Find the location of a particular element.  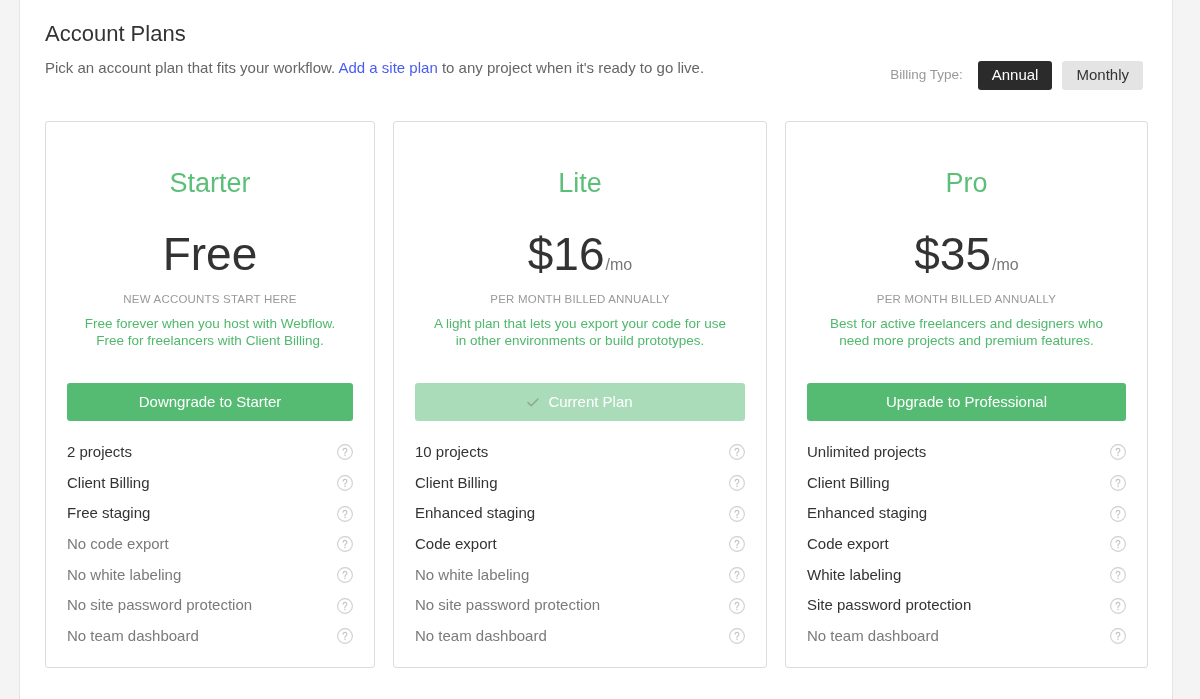

feature-text: Unlimited projects is located at coordinates (867, 452).